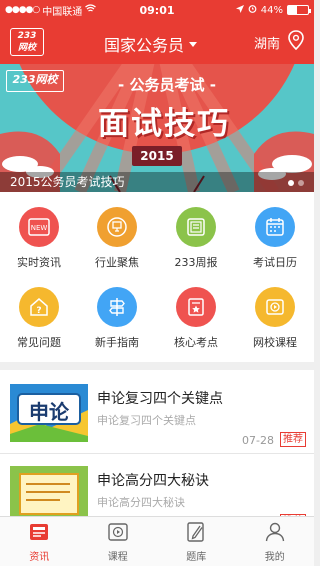 This screenshot has width=320, height=566. I want to click on tab-question-bank: 题库, so click(196, 541).